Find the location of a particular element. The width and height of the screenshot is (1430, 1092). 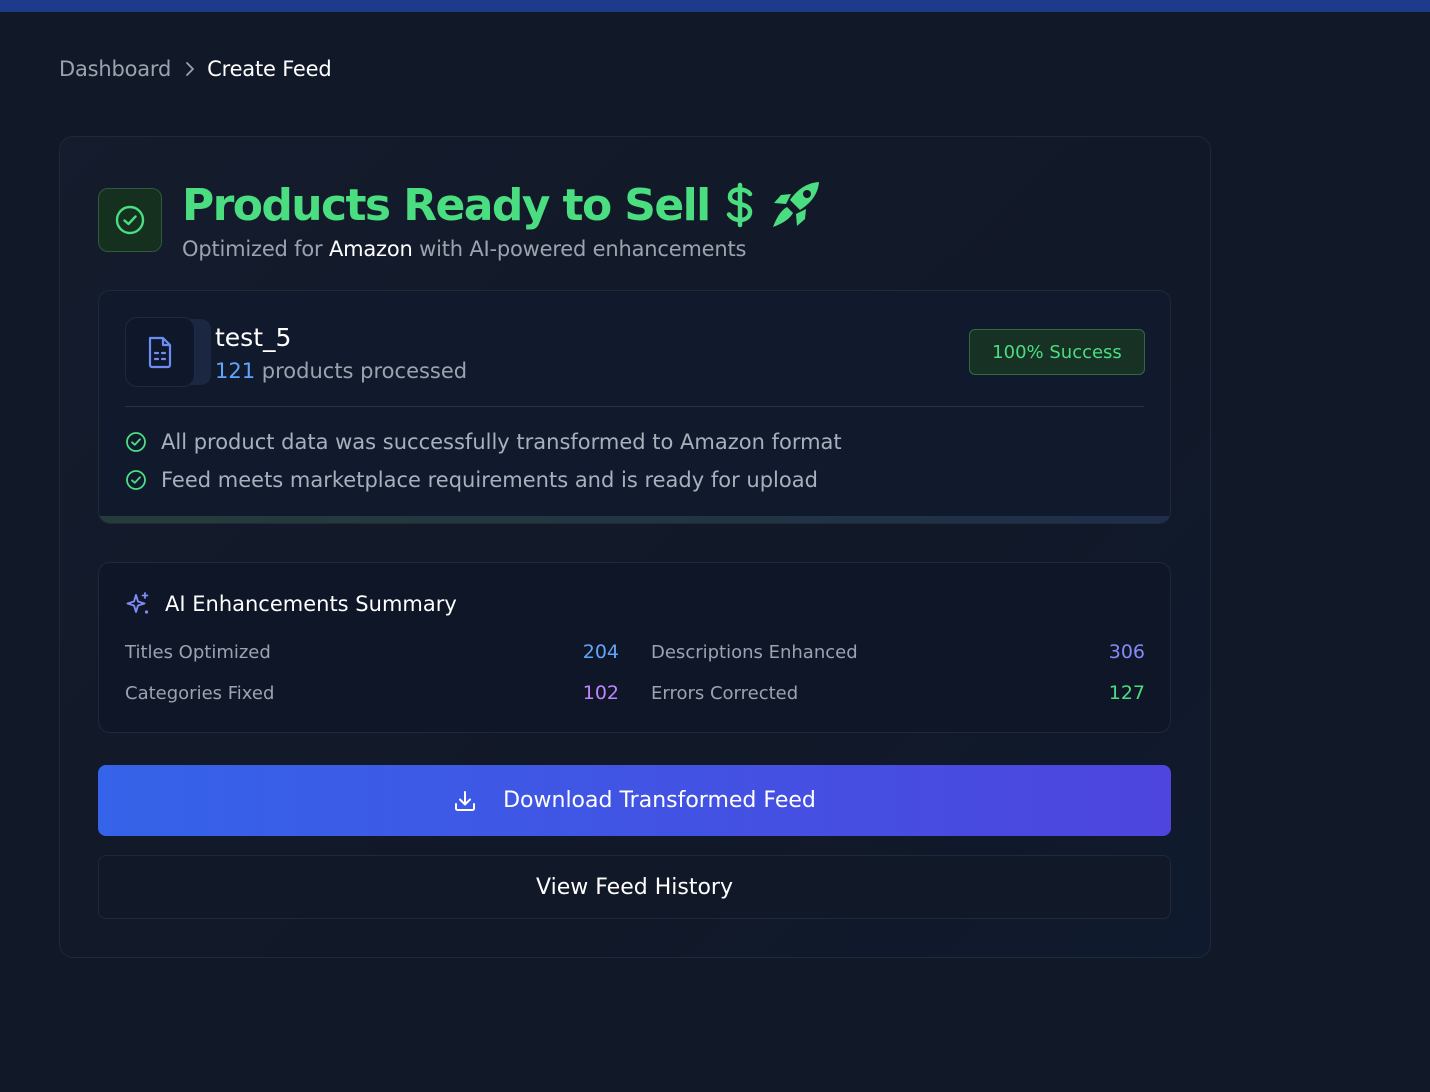

summary-title: AI Enhancements Summary is located at coordinates (311, 604).